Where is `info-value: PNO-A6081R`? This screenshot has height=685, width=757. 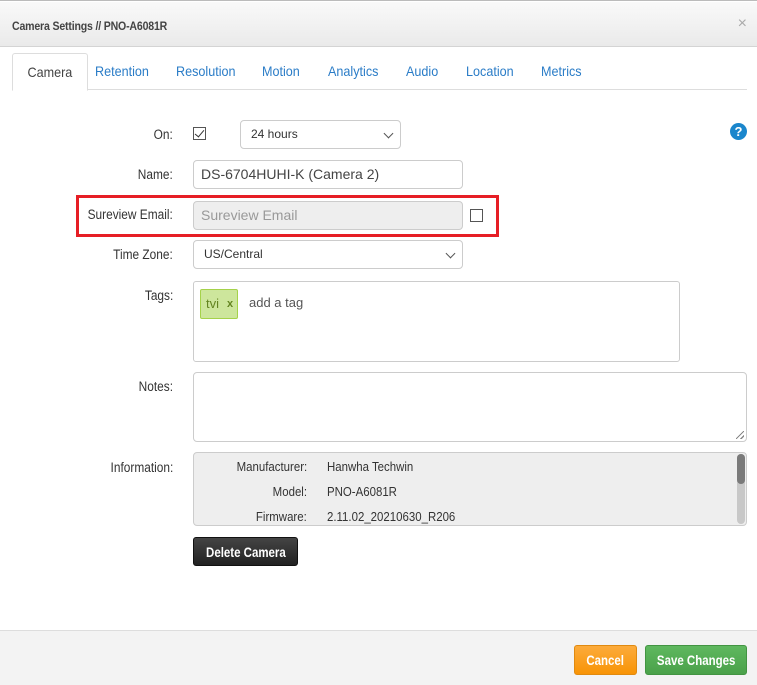
info-value: PNO-A6081R is located at coordinates (362, 491).